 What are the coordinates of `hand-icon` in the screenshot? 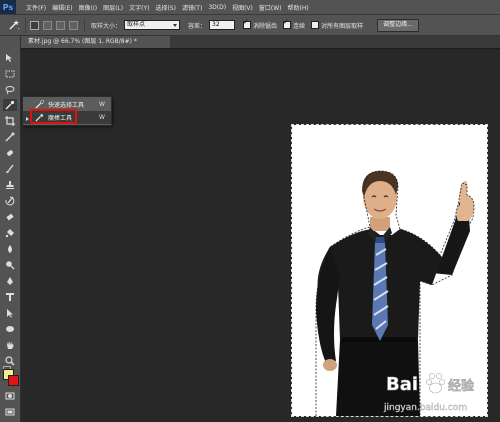 It's located at (10, 345).